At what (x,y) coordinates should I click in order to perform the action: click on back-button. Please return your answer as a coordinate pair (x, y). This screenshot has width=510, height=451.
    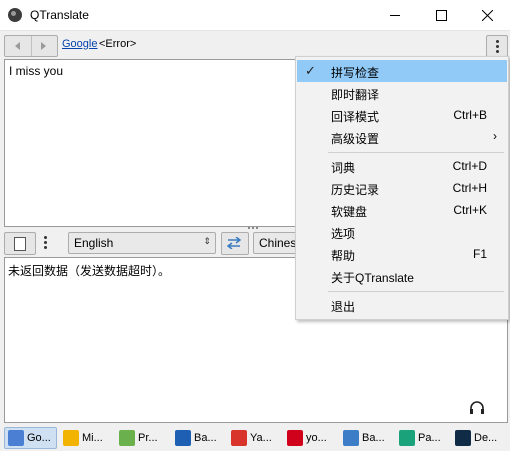
    Looking at the image, I should click on (18, 46).